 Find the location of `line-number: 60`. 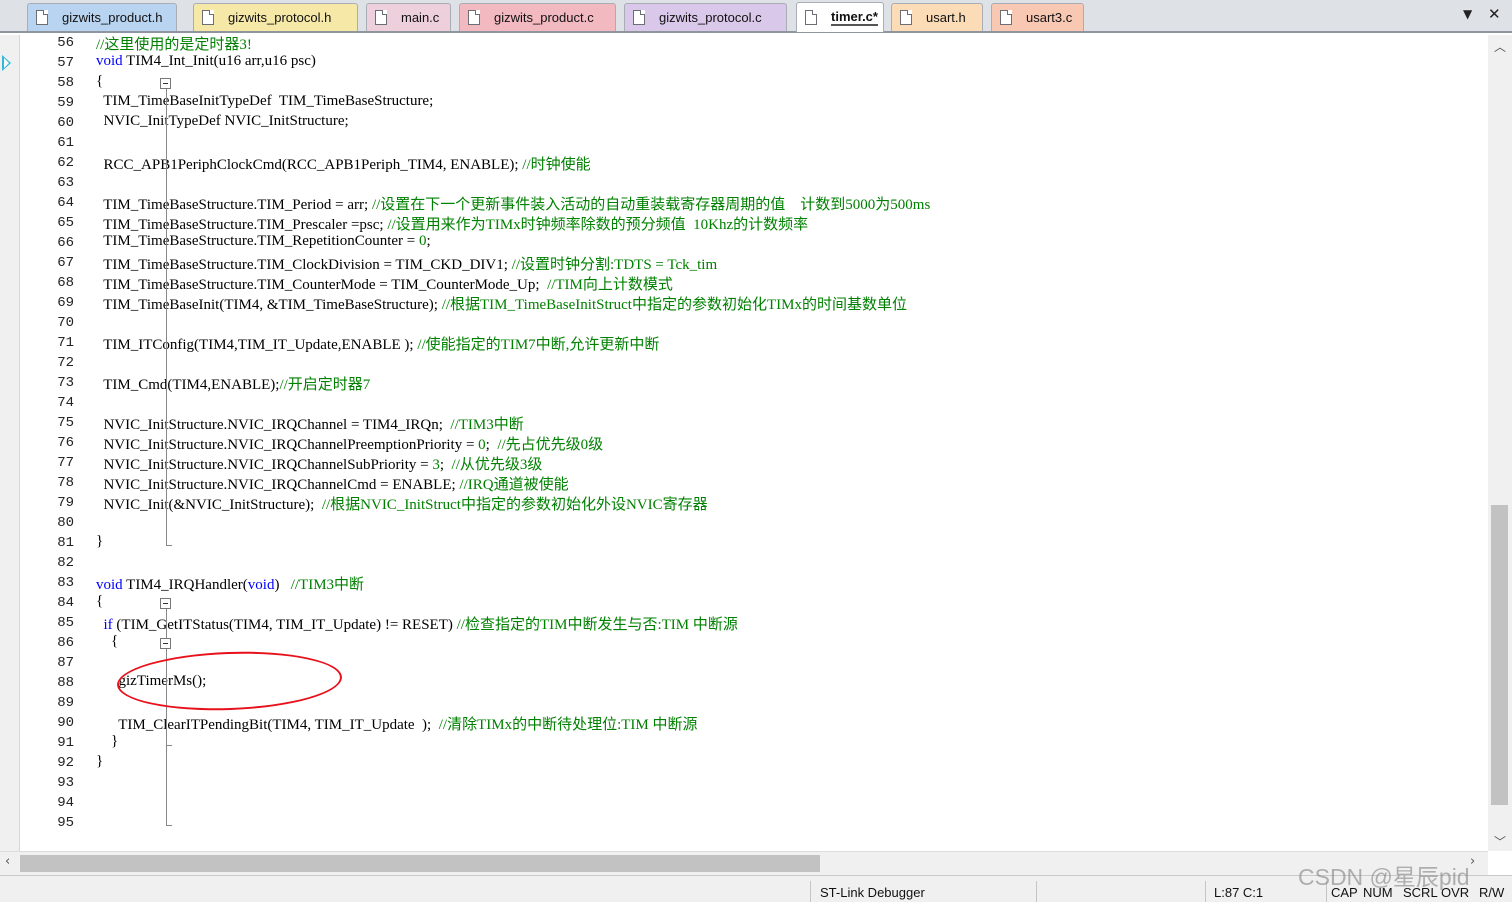

line-number: 60 is located at coordinates (65, 123).